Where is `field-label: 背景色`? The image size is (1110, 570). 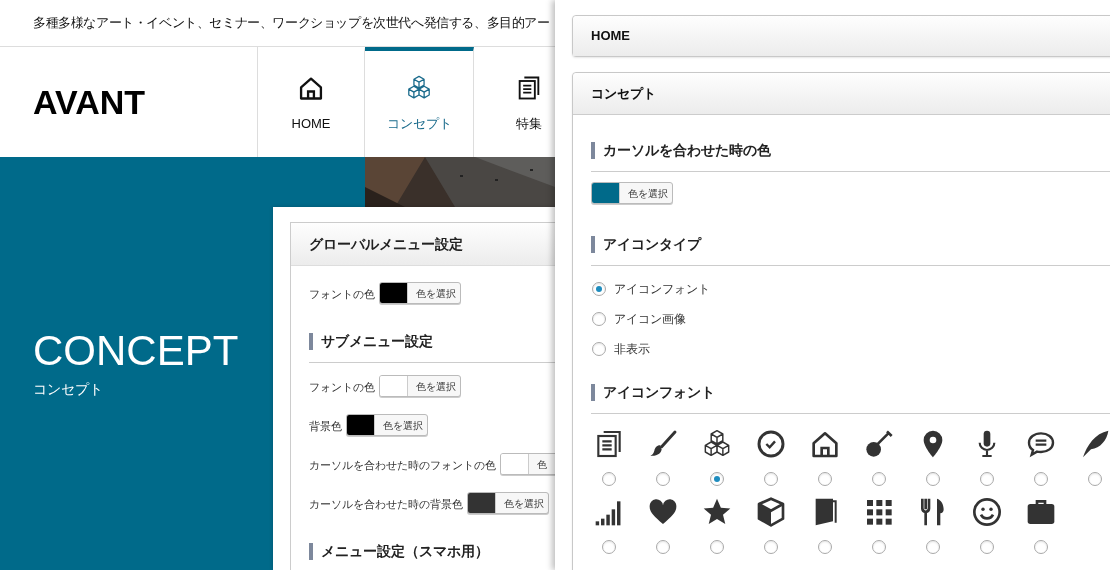
field-label: 背景色 is located at coordinates (325, 426).